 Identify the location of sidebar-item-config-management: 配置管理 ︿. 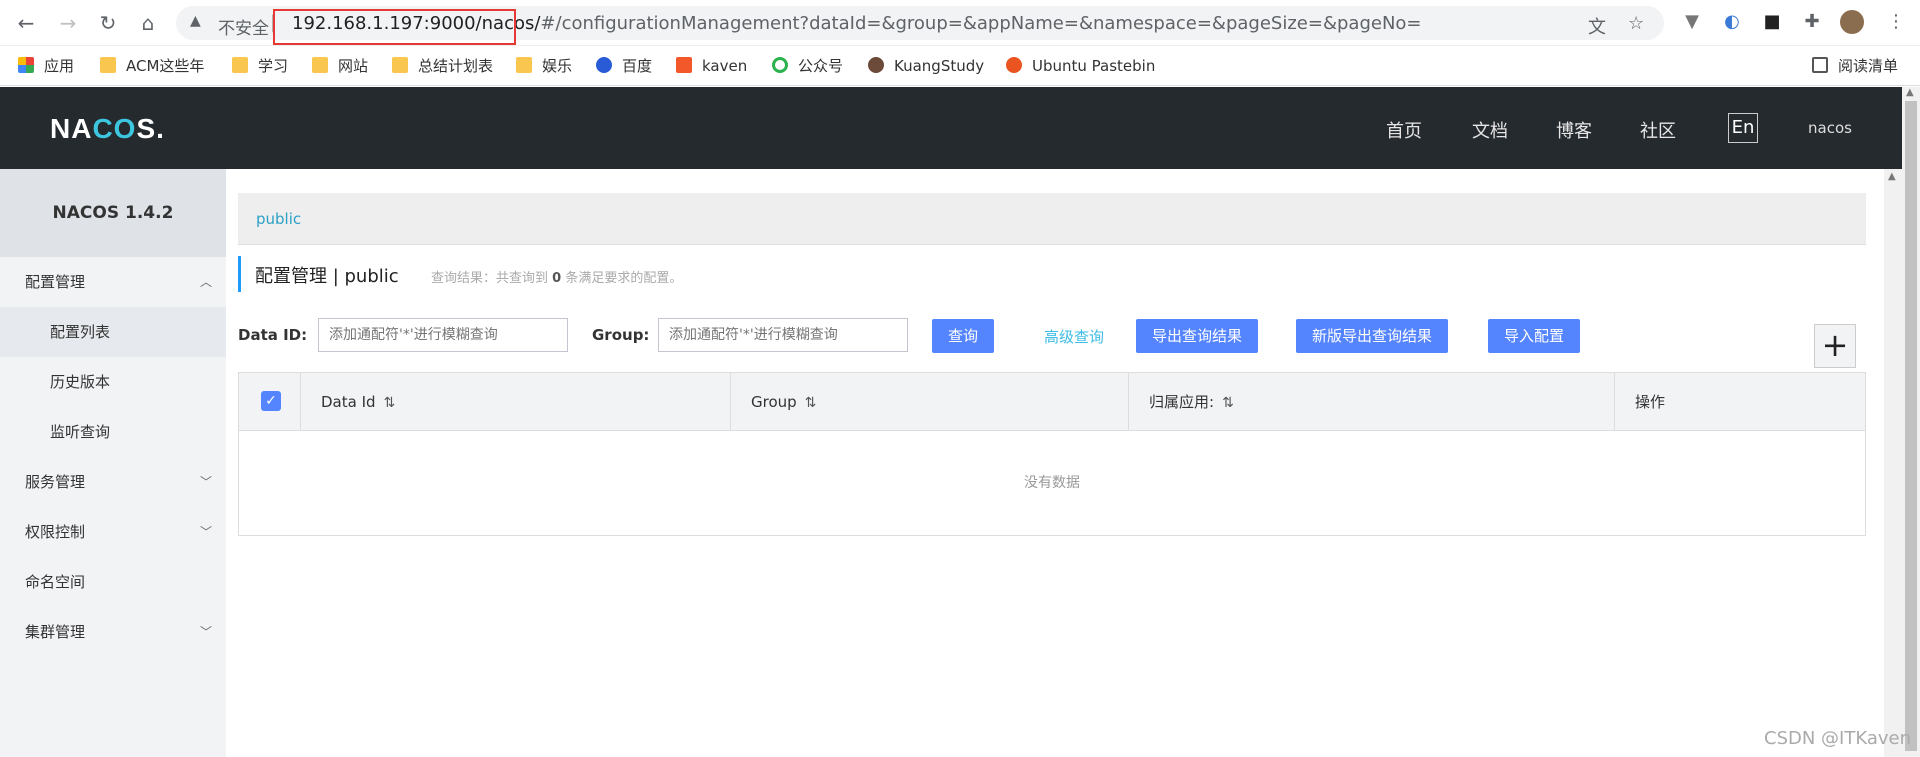
(113, 282).